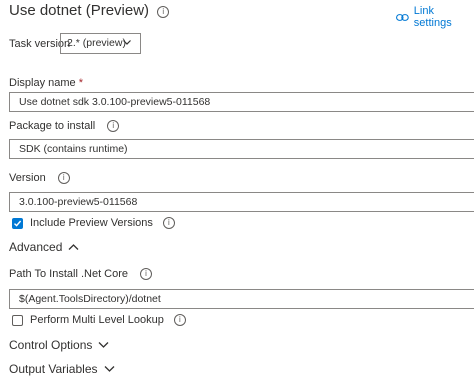 This screenshot has width=474, height=386. Describe the element at coordinates (73, 247) in the screenshot. I see `chevron-up-icon` at that location.